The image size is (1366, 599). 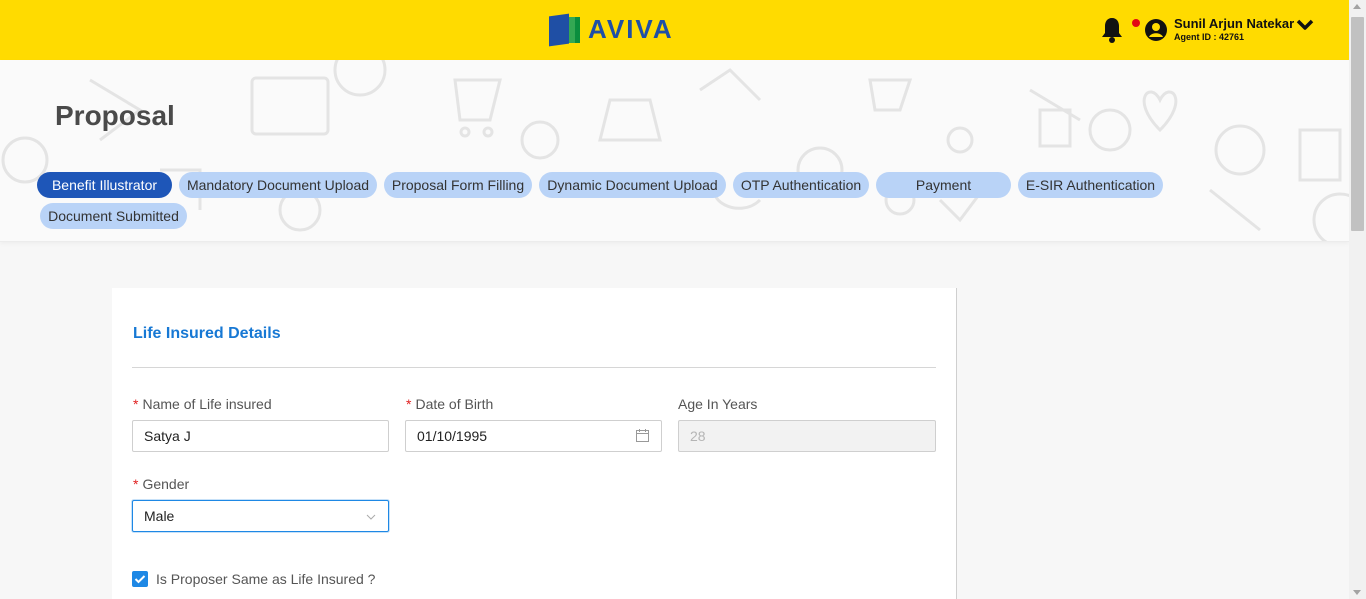 I want to click on proposer-same-checkbox, so click(x=140, y=579).